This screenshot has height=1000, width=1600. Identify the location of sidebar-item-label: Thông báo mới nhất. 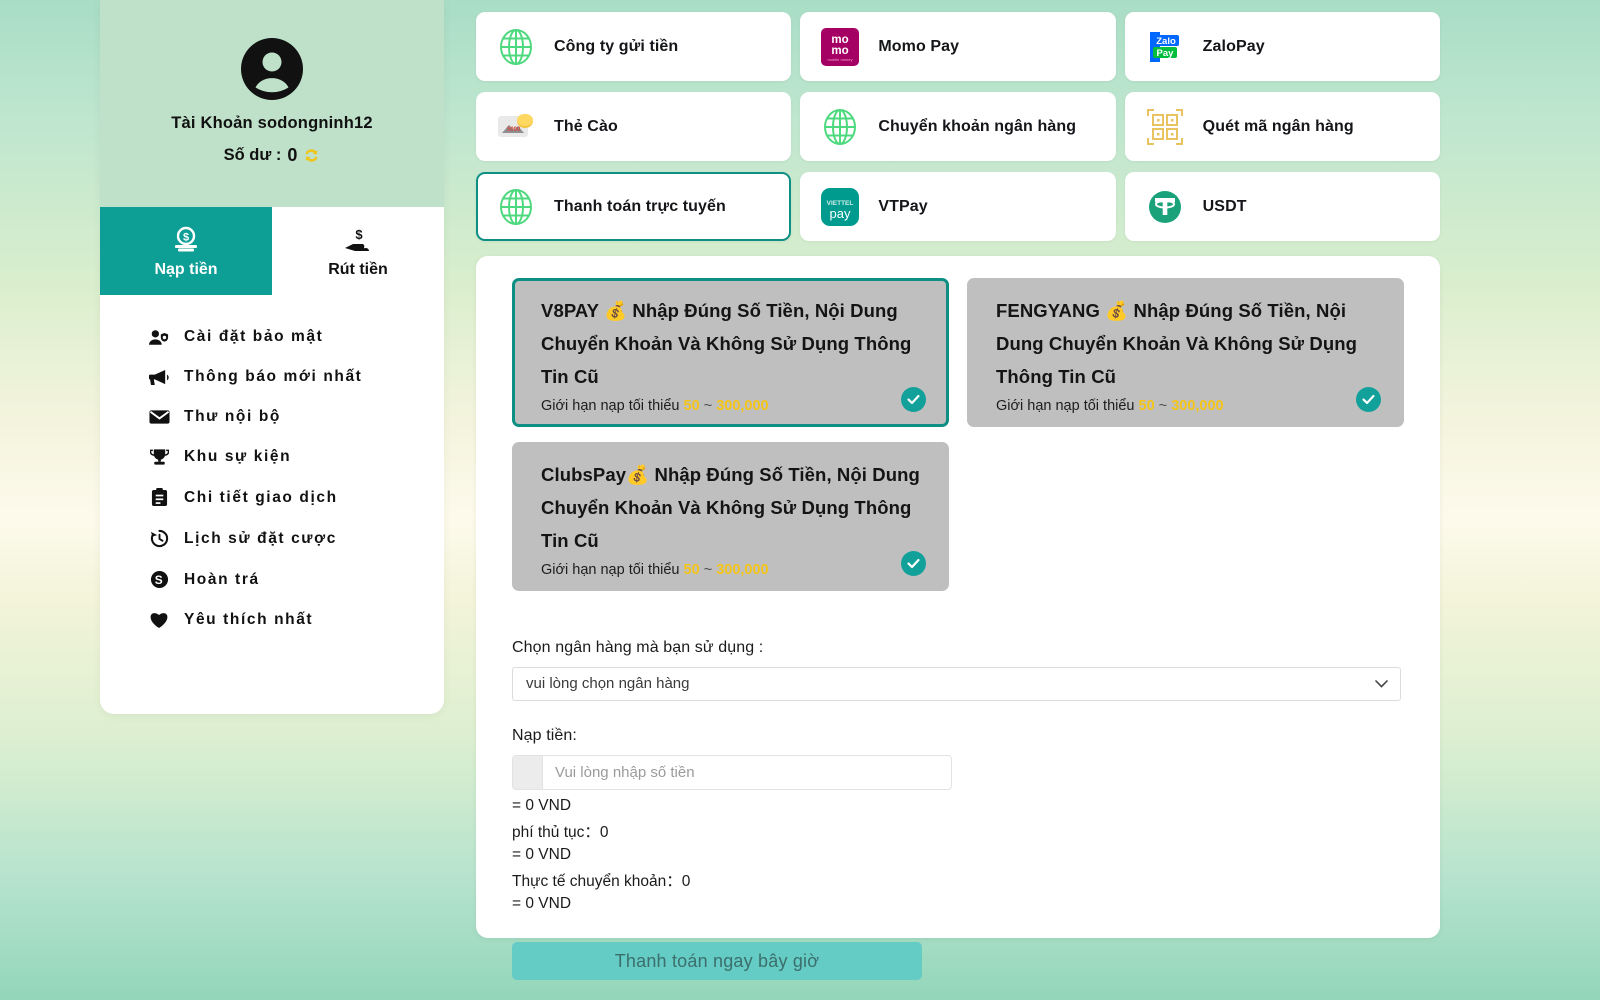
(273, 376).